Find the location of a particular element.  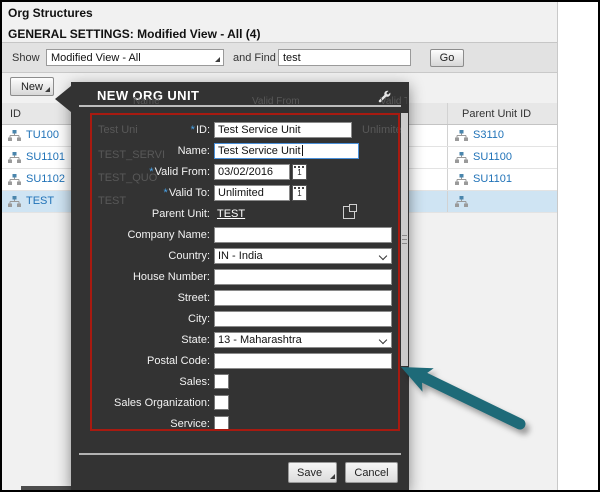

form-row-id: *ID: Test Service Unit is located at coordinates (245, 129).